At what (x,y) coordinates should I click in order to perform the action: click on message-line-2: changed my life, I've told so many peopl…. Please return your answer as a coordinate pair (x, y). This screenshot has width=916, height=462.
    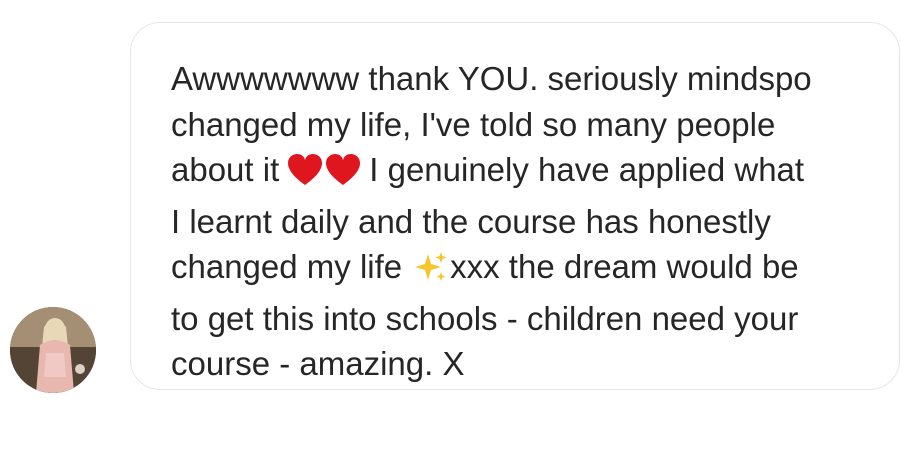
    Looking at the image, I should click on (473, 124).